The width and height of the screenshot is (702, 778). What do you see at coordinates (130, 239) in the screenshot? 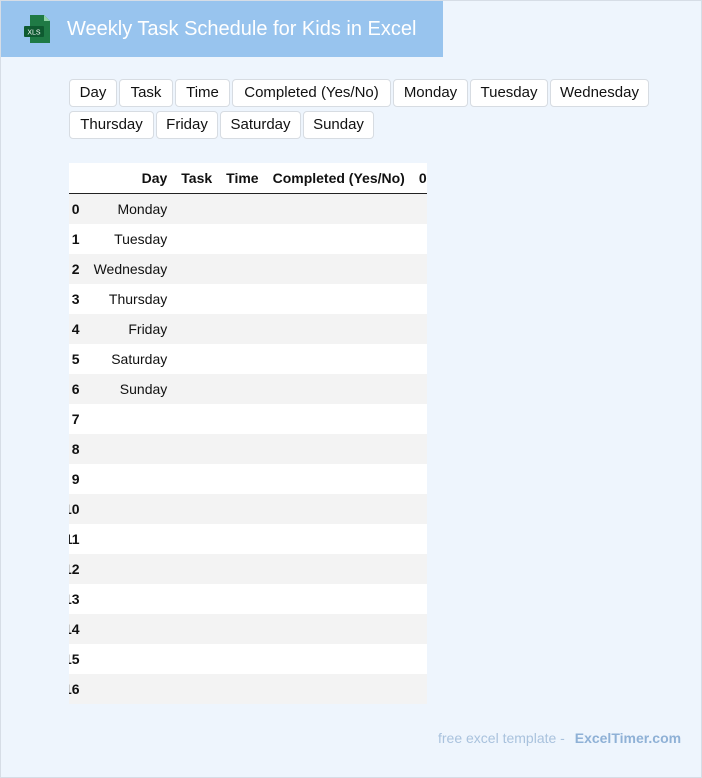
I see `table-cell: Tuesday` at bounding box center [130, 239].